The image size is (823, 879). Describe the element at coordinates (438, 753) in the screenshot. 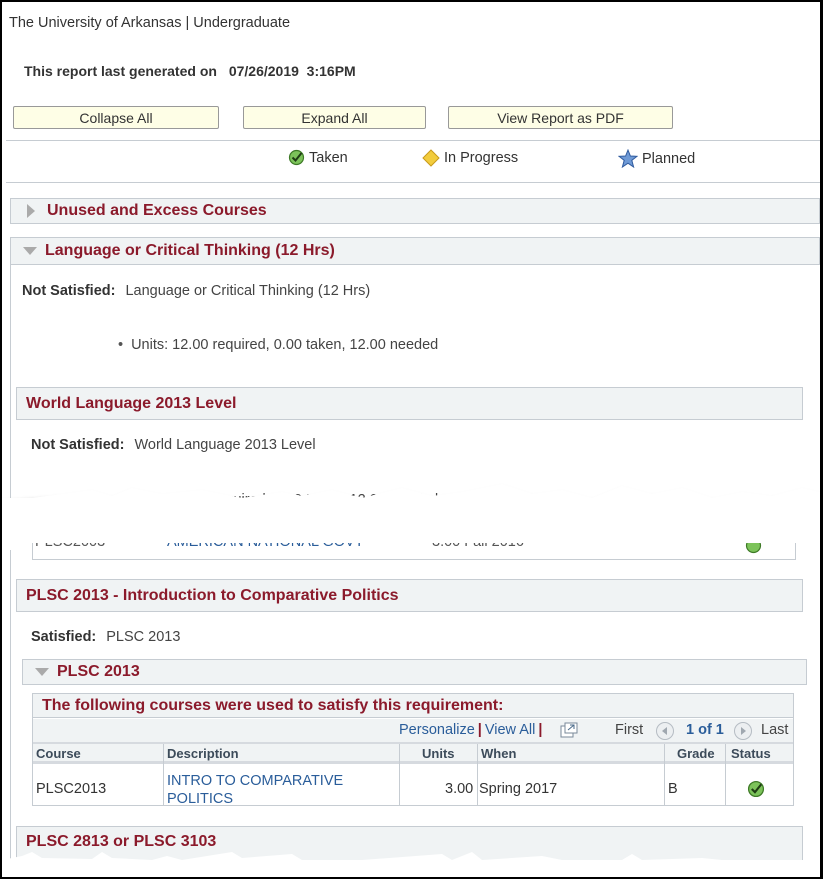

I see `col-units: Units` at that location.